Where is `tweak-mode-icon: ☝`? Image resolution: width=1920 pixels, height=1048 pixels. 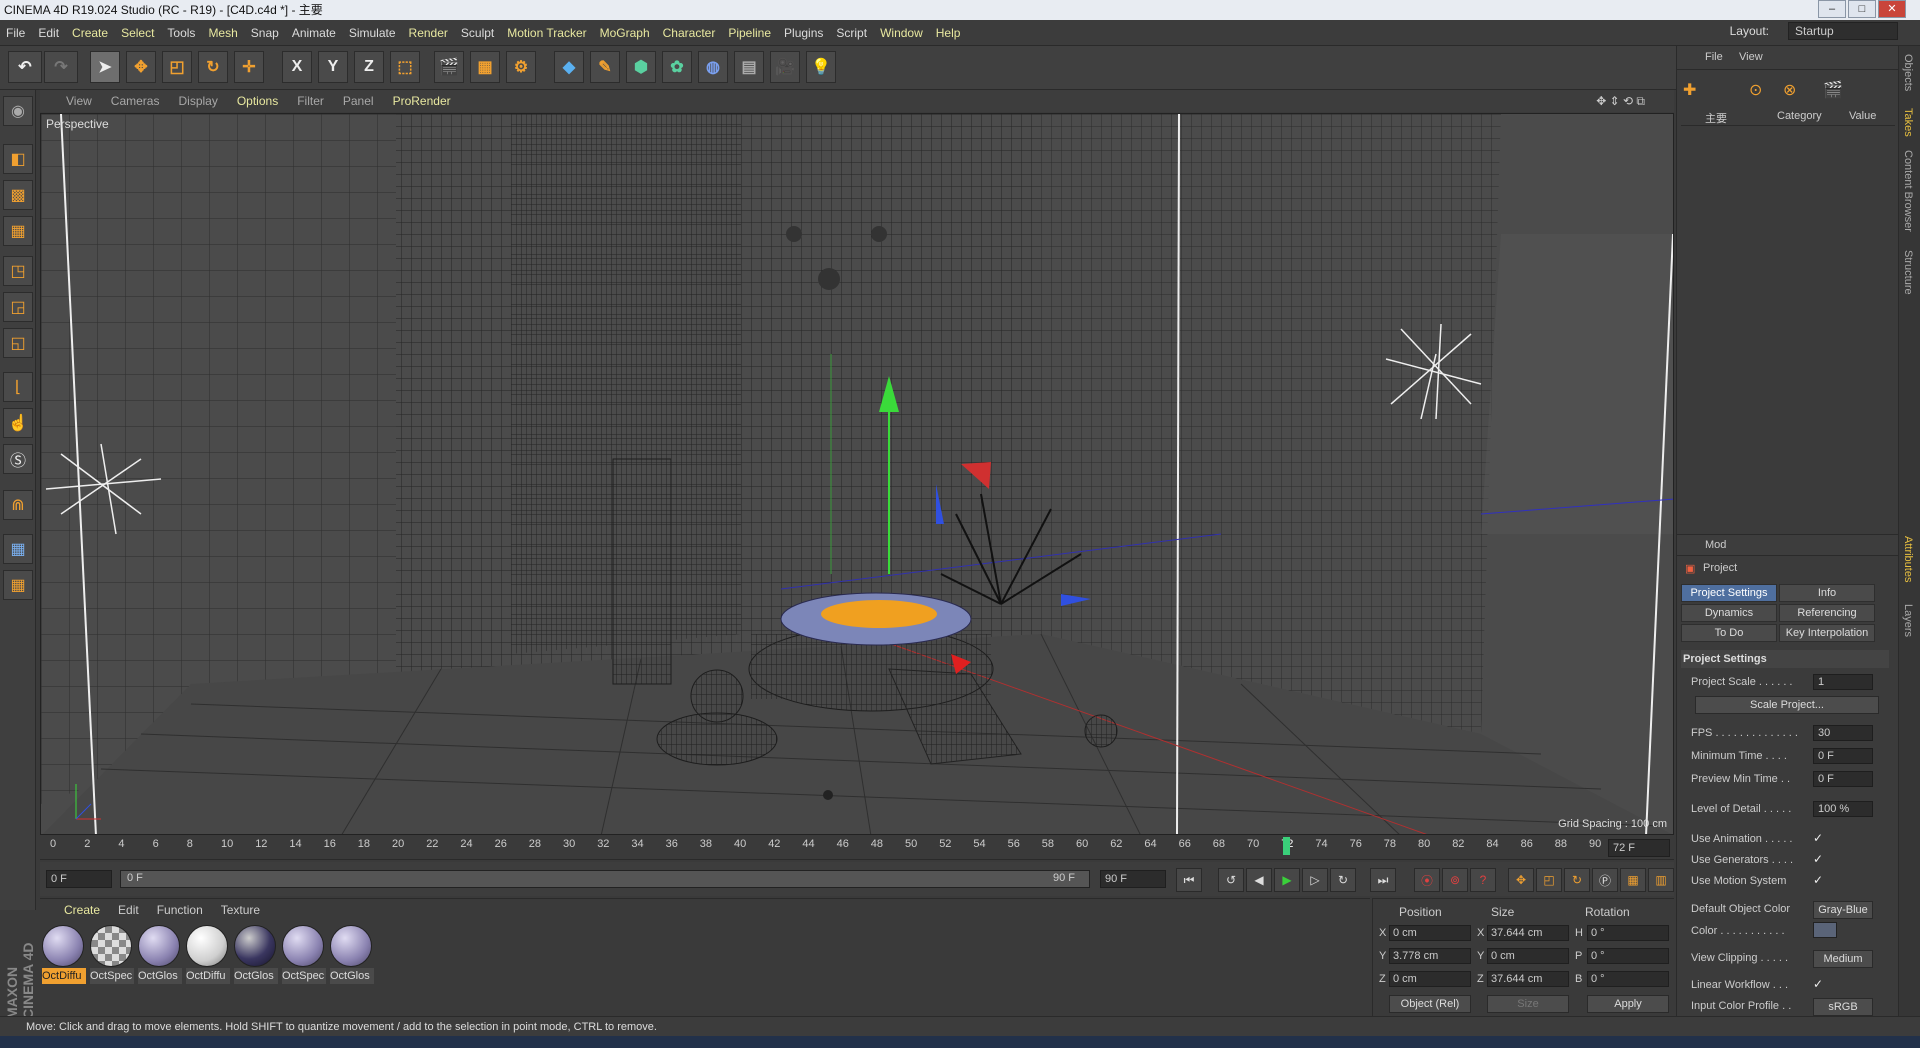
tweak-mode-icon: ☝ is located at coordinates (18, 423).